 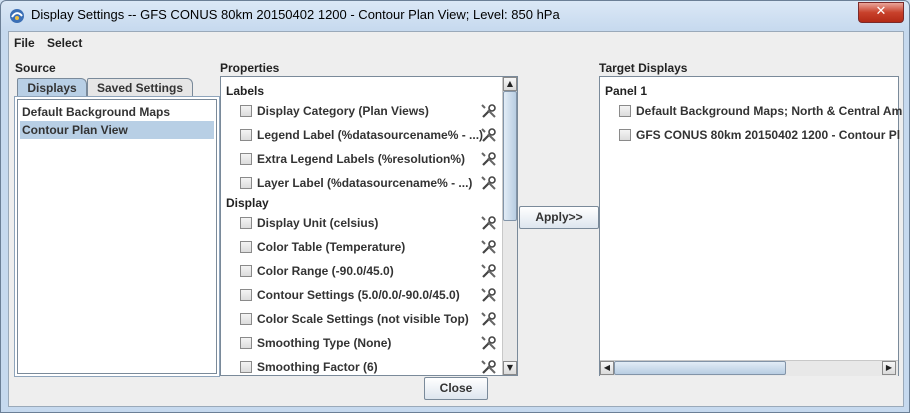 I want to click on window-close-button: ✕, so click(x=881, y=12).